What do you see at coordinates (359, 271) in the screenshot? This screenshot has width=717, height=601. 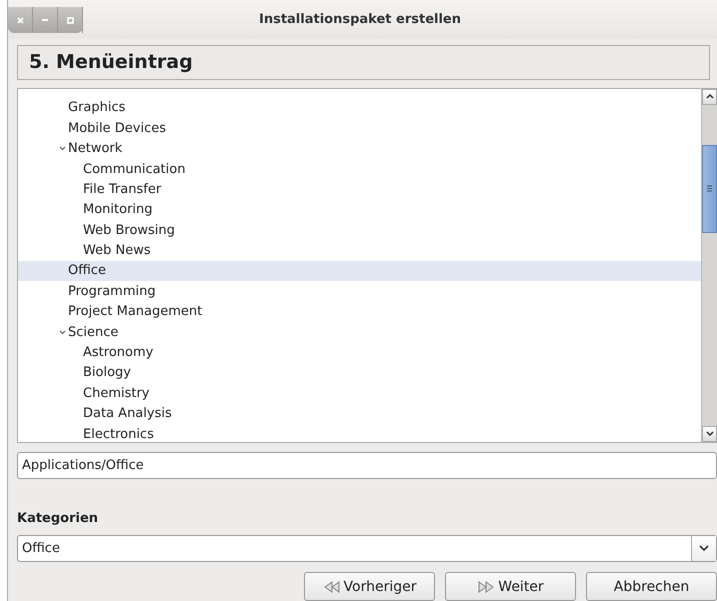 I see `tree-item: Office` at bounding box center [359, 271].